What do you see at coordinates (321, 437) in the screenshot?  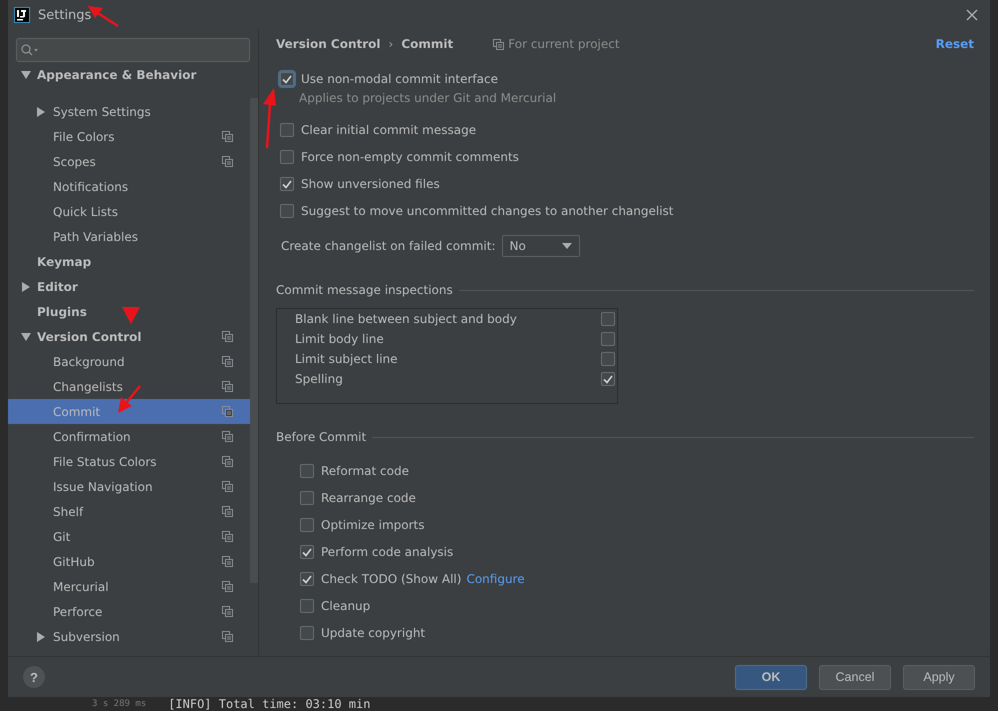 I see `section-title: Before Commit` at bounding box center [321, 437].